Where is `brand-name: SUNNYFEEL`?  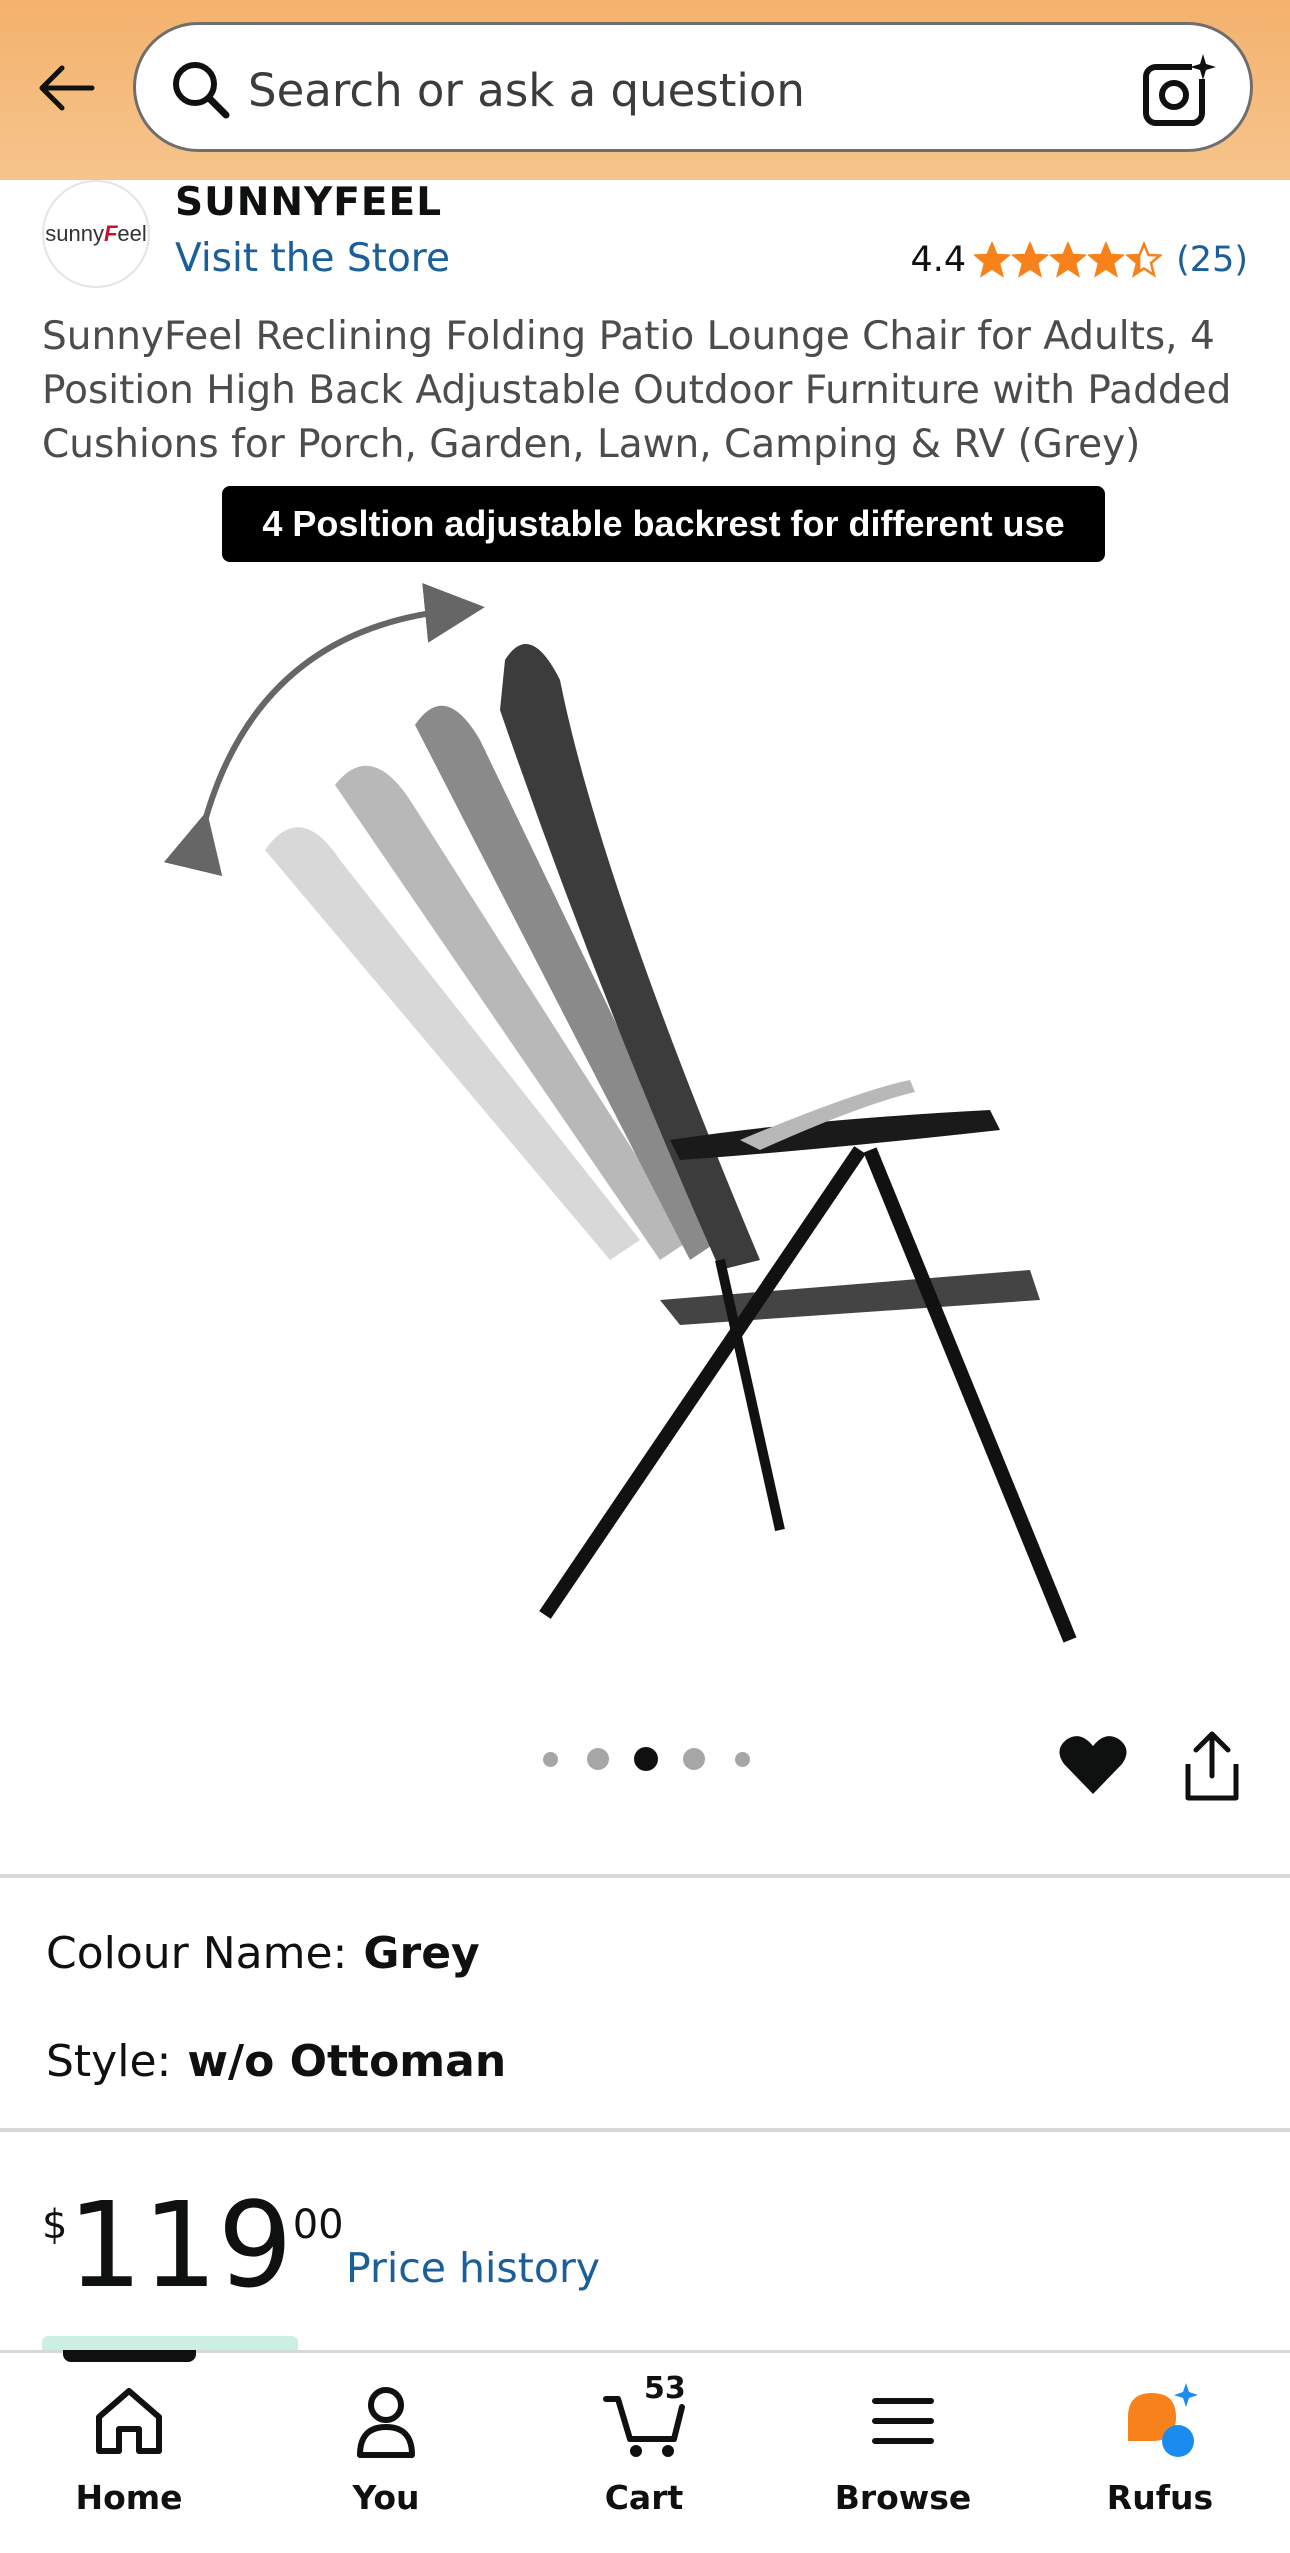
brand-name: SUNNYFEEL is located at coordinates (309, 202).